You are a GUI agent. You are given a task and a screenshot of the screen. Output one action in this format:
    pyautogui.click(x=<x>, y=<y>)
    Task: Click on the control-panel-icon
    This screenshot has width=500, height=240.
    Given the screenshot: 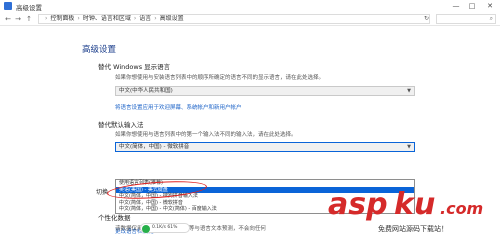 What is the action you would take?
    pyautogui.click(x=8, y=6)
    